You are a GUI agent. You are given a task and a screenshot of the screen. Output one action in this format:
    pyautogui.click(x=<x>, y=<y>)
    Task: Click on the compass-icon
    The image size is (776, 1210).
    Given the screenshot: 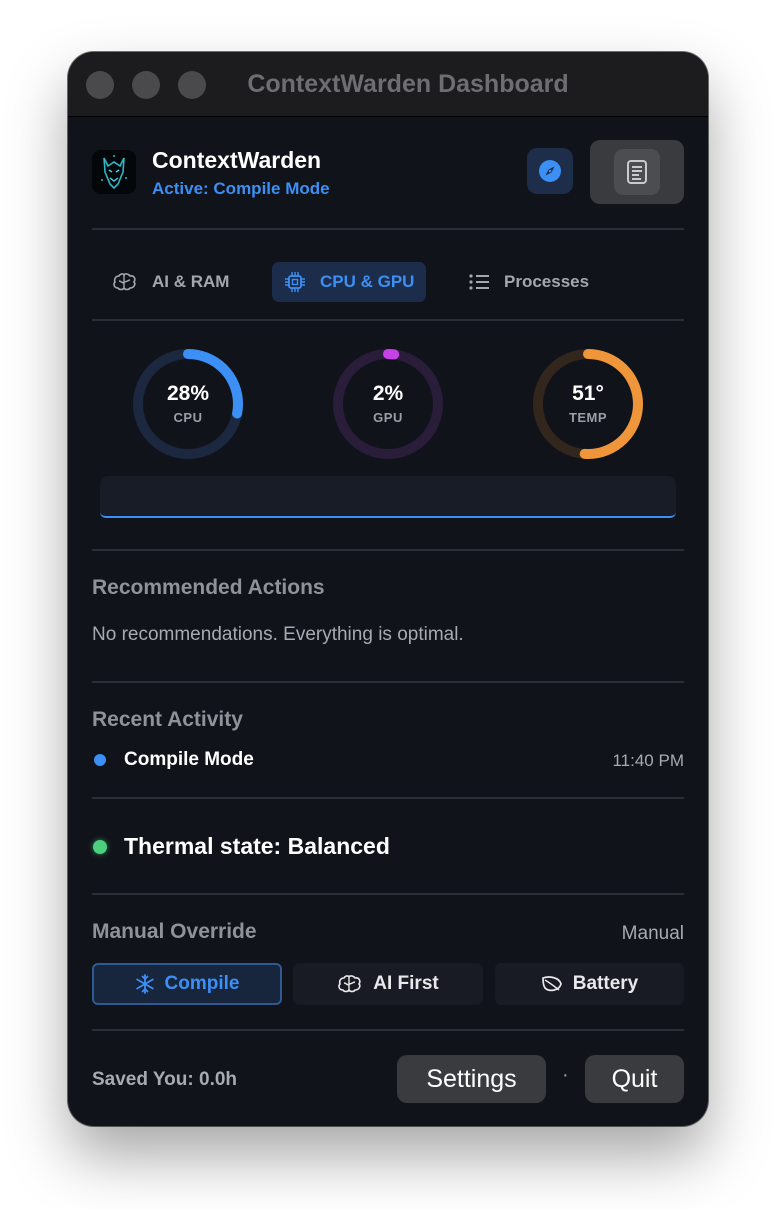 What is the action you would take?
    pyautogui.click(x=550, y=171)
    